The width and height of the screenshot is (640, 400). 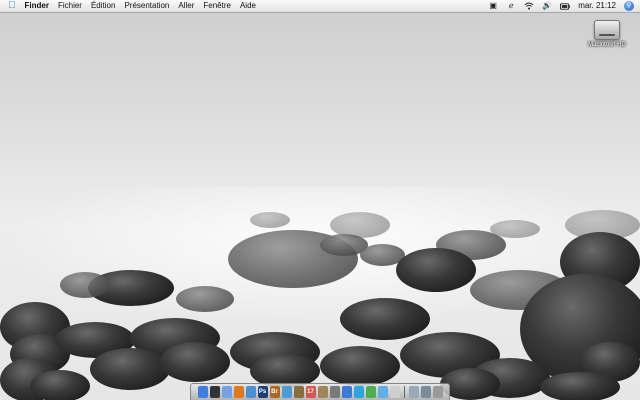 I want to click on bridge-icon: Br, so click(x=274, y=392).